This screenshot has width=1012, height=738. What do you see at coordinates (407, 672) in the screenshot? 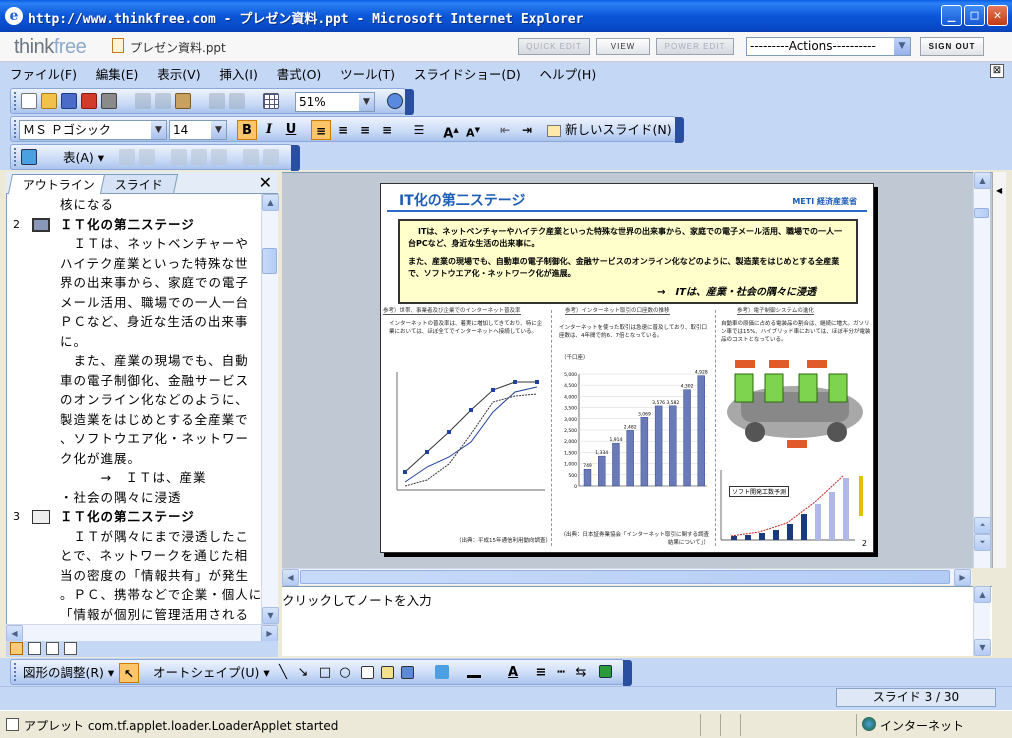
I see `insert-picture-icon` at bounding box center [407, 672].